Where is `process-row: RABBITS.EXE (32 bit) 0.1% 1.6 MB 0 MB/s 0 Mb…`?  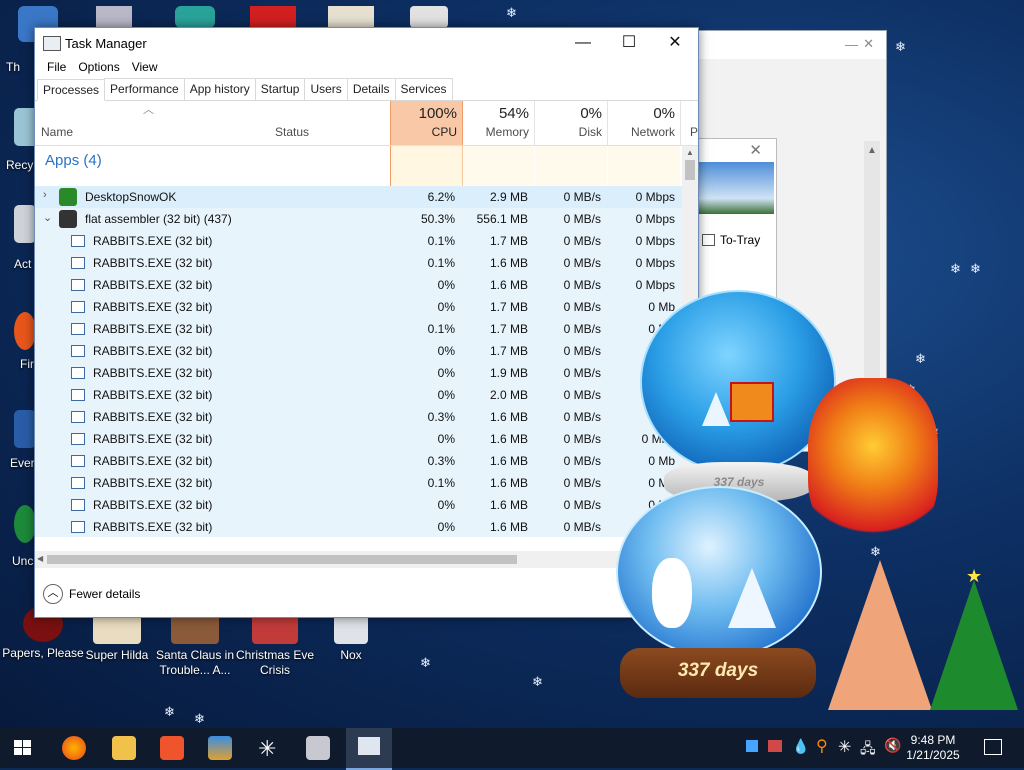 process-row: RABBITS.EXE (32 bit) 0.1% 1.6 MB 0 MB/s 0 Mb… is located at coordinates (366, 263).